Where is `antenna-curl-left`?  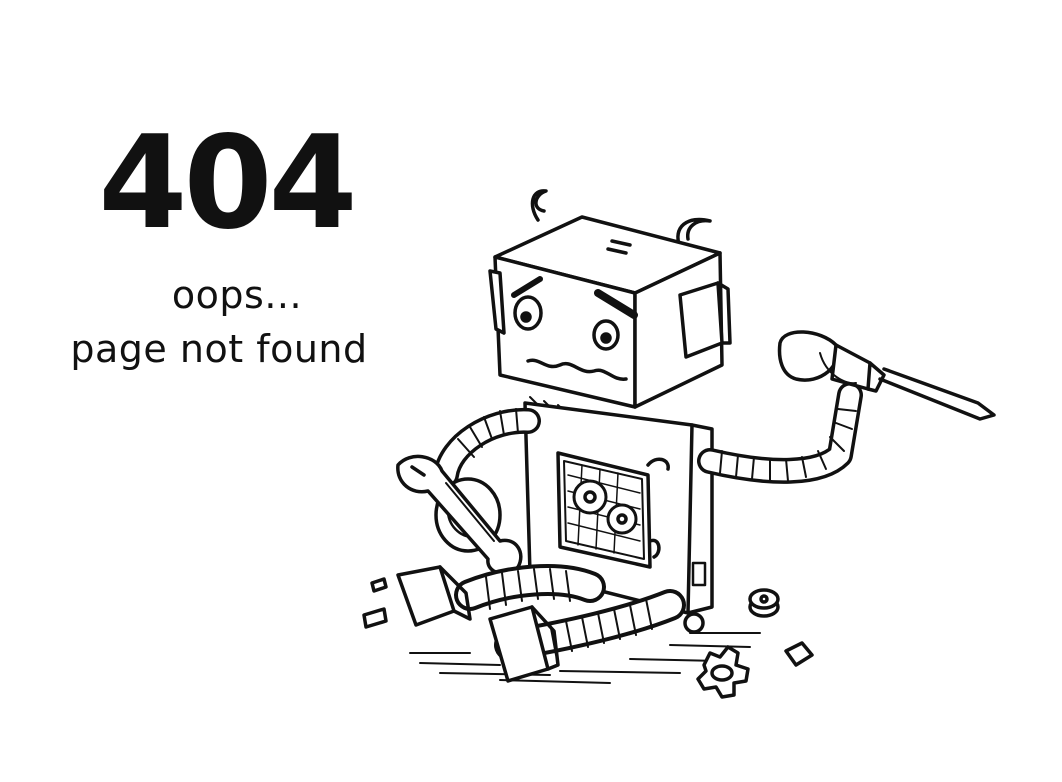 antenna-curl-left is located at coordinates (539, 205).